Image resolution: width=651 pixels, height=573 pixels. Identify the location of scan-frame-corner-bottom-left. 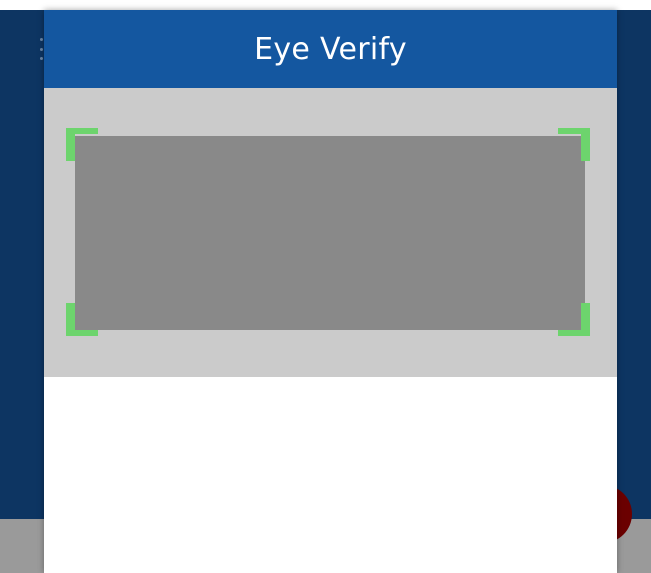
(82, 319).